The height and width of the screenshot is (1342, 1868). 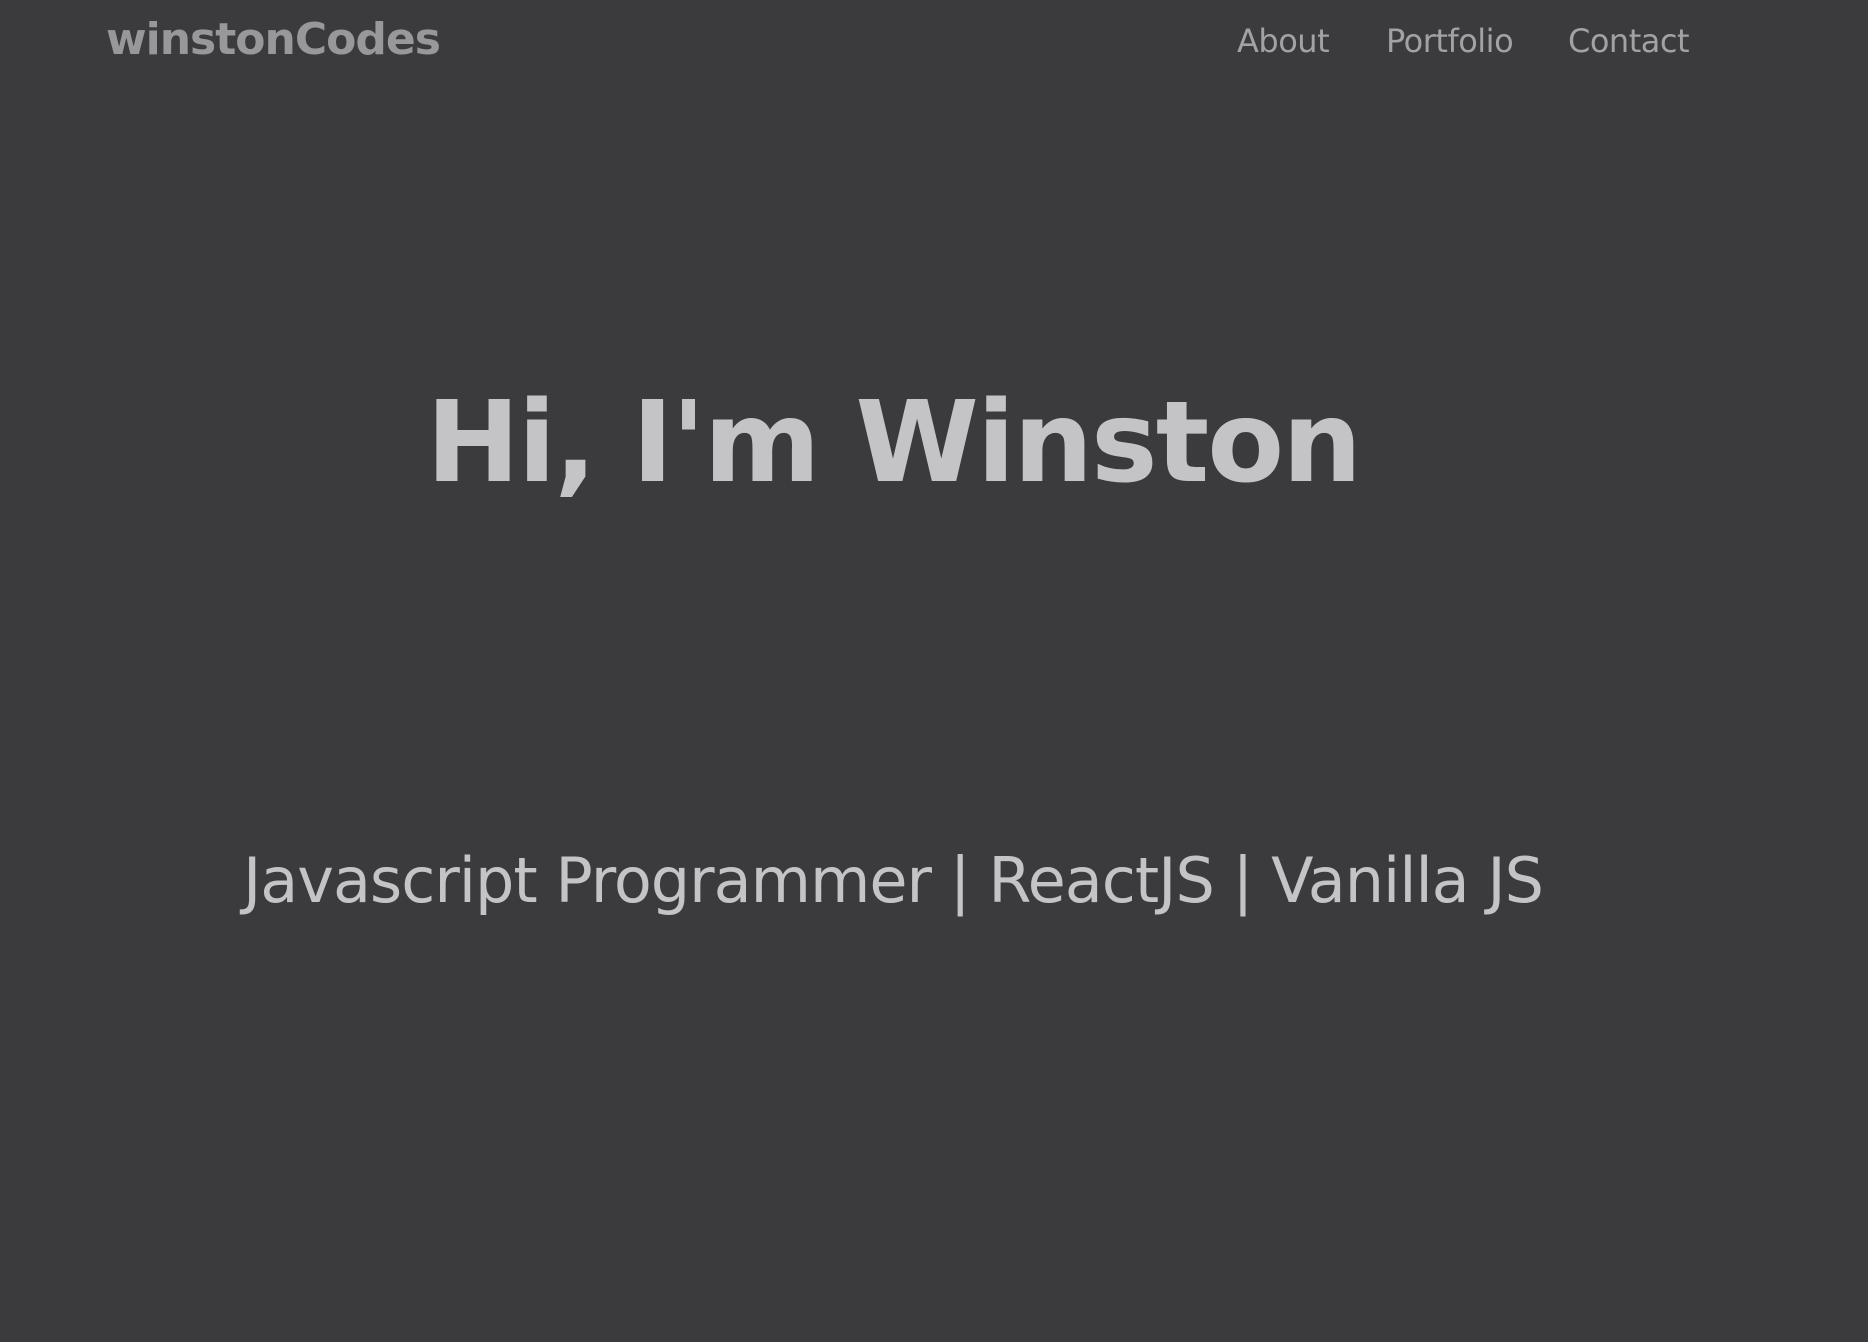 What do you see at coordinates (934, 42) in the screenshot?
I see `main-nav: About Portfolio Contact` at bounding box center [934, 42].